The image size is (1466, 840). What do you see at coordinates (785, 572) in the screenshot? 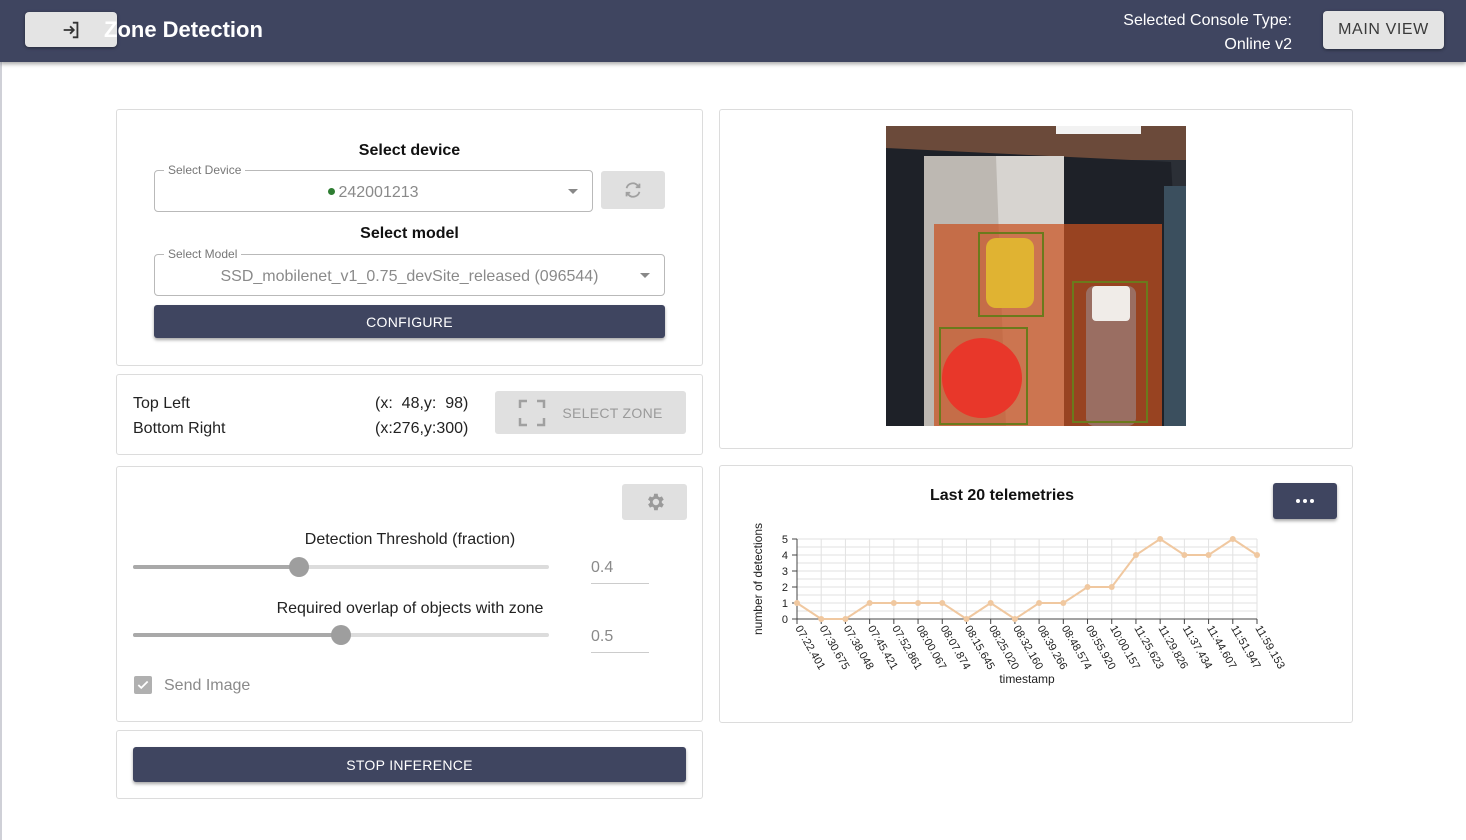
I see `y-tick-label: 3` at bounding box center [785, 572].